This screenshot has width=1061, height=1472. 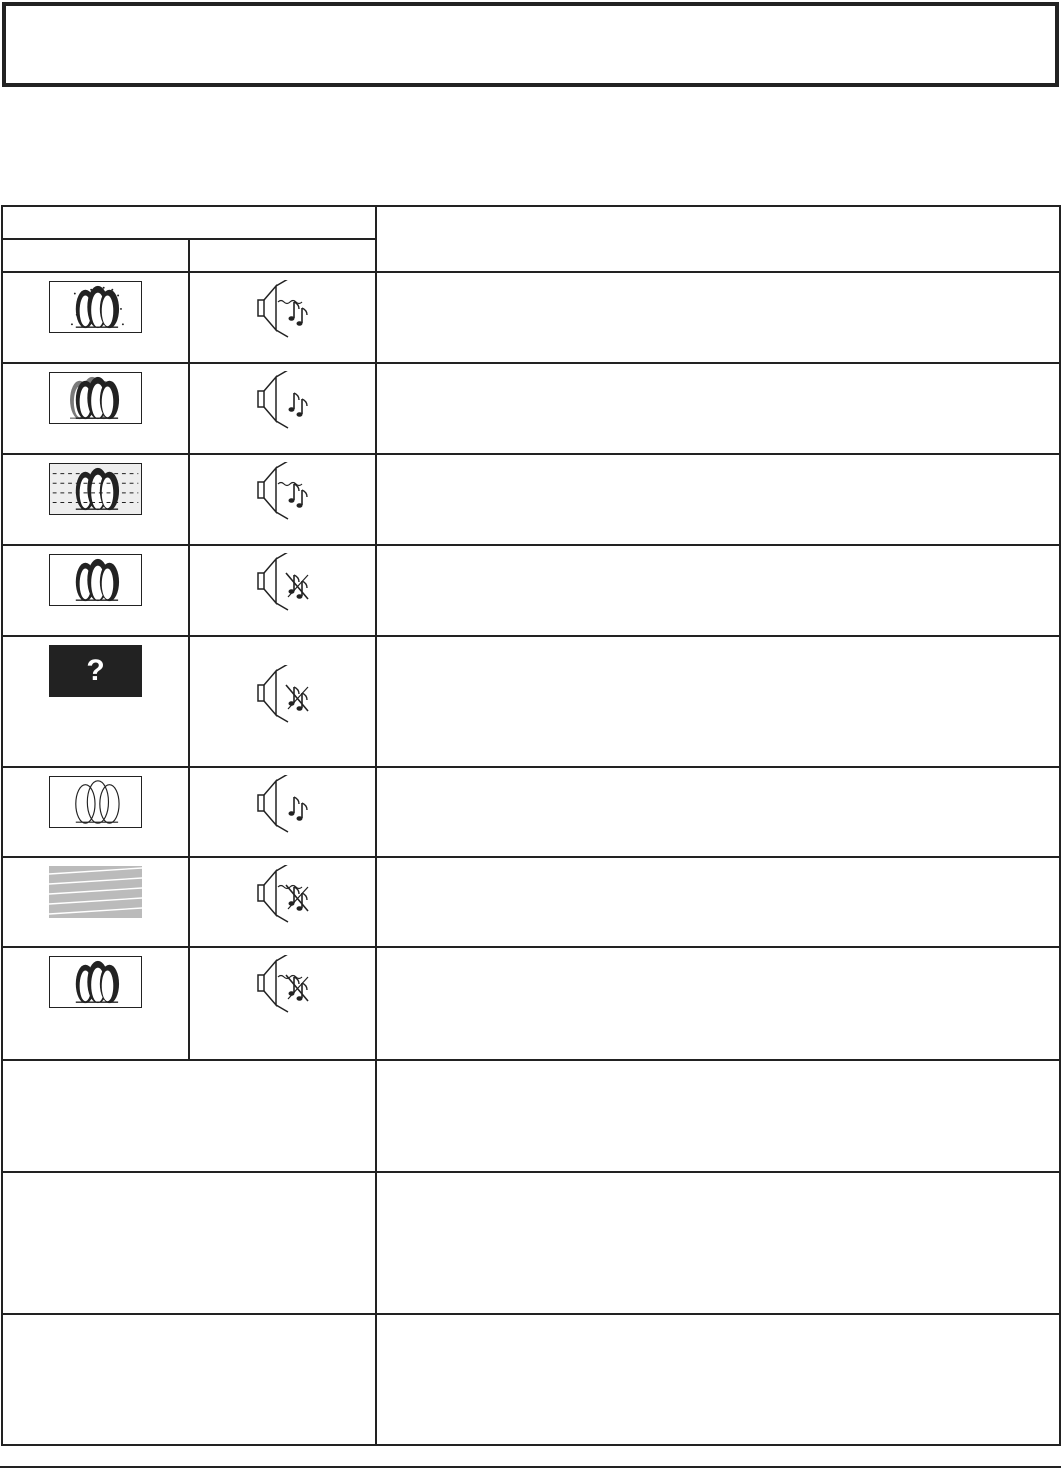 I want to click on penguins-weak-color-icon, so click(x=95, y=802).